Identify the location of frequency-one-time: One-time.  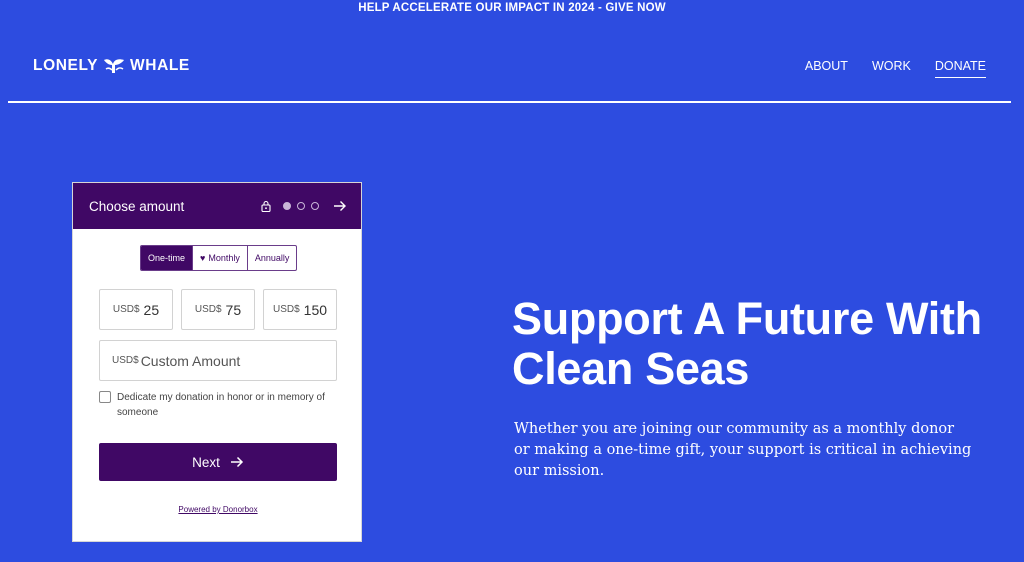
(167, 258).